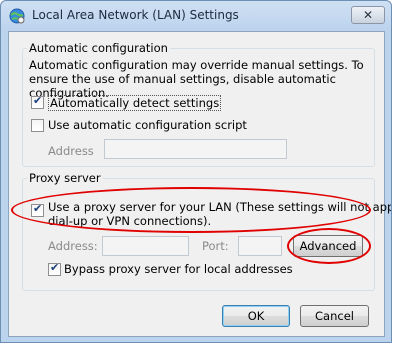 Image resolution: width=394 pixels, height=345 pixels. Describe the element at coordinates (37, 209) in the screenshot. I see `use-proxy-checkbox` at that location.